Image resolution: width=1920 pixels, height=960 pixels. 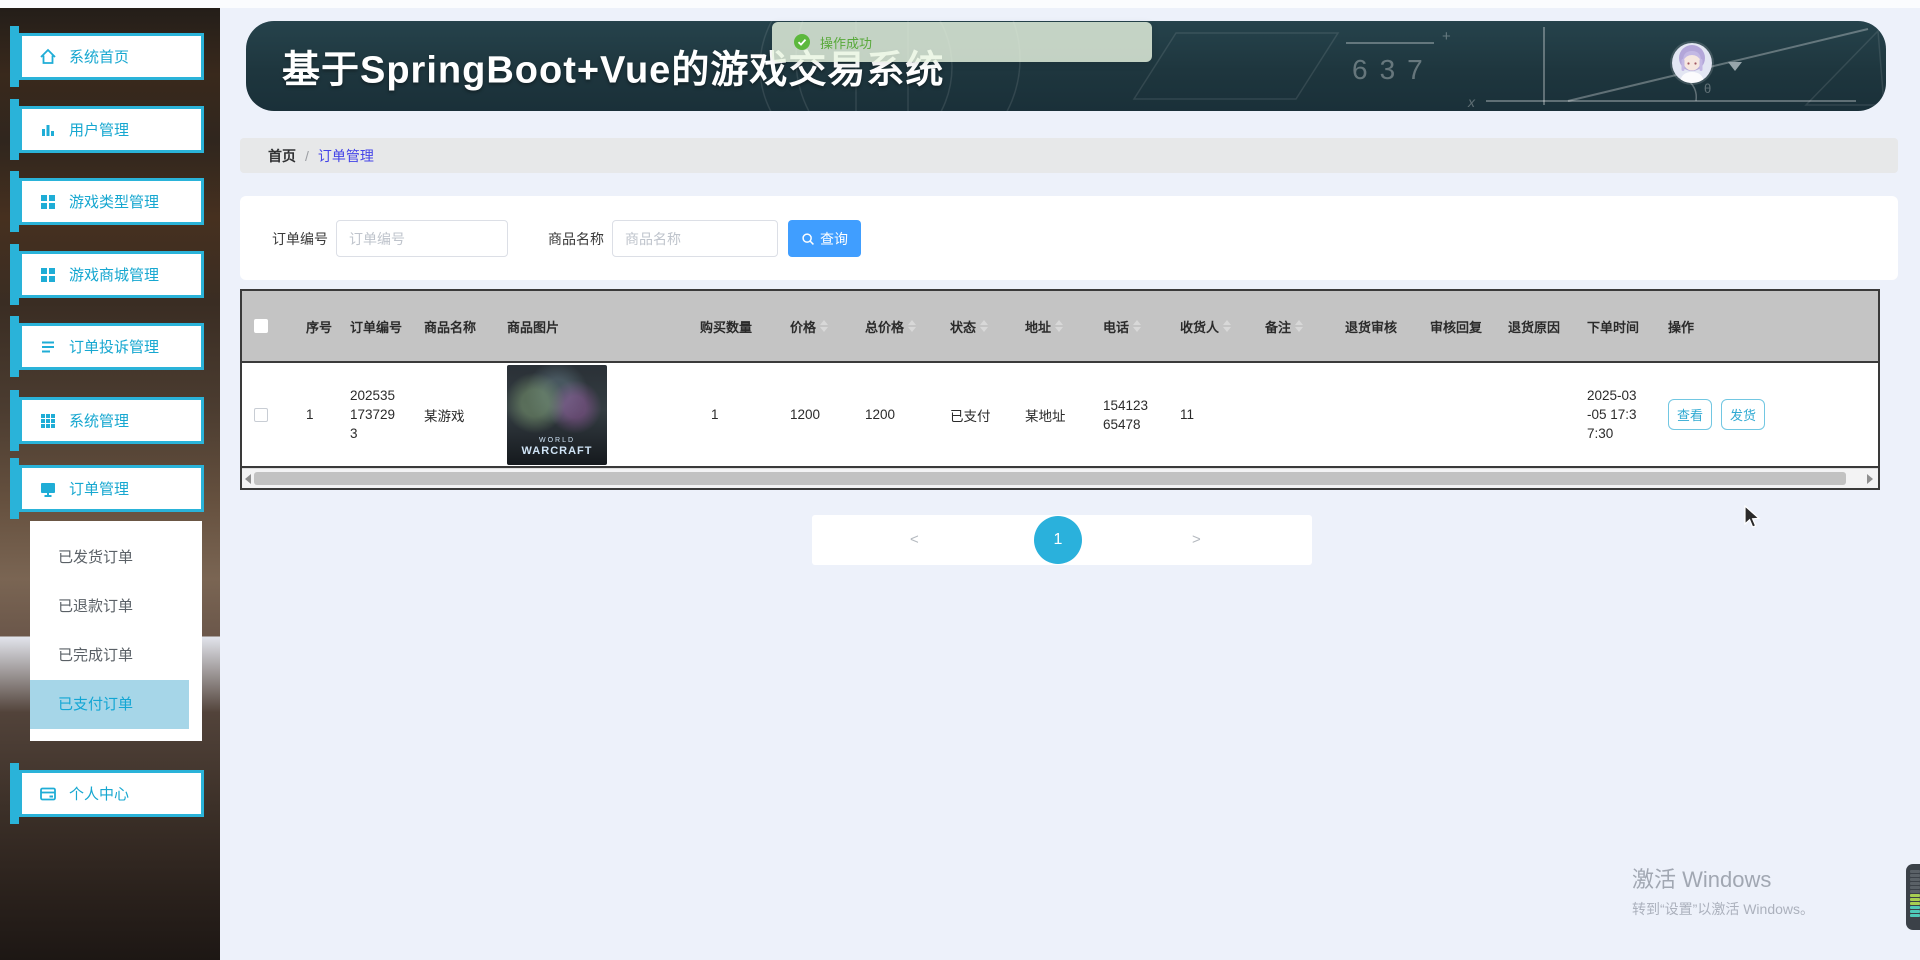 I want to click on search-icon, so click(x=808, y=238).